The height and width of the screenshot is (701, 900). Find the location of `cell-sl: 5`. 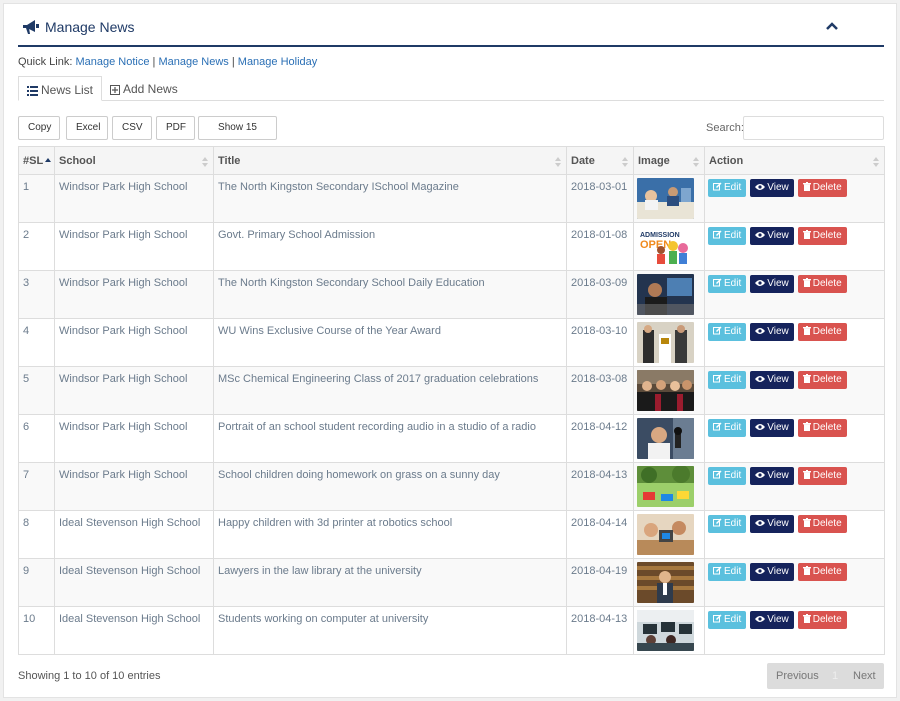

cell-sl: 5 is located at coordinates (36, 390).